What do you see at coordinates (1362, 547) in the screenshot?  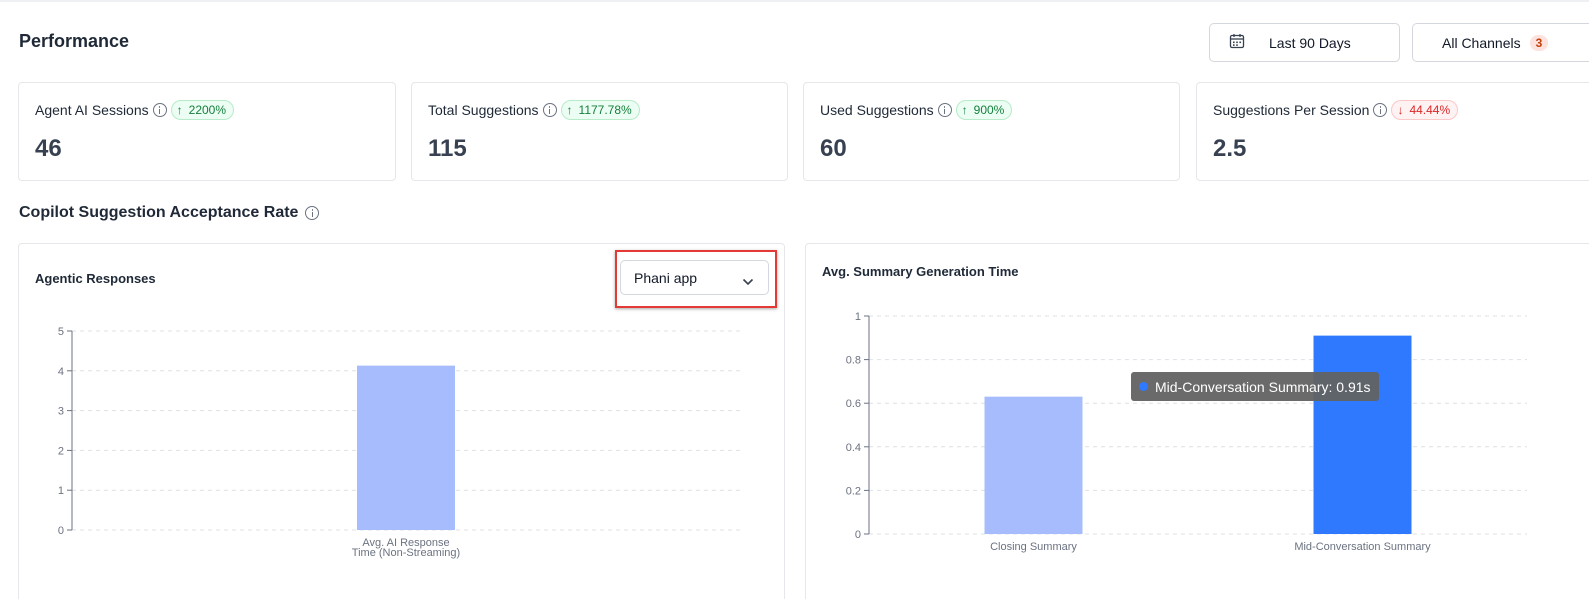 I see `x-tick-label: Mid-Conversation Summary` at bounding box center [1362, 547].